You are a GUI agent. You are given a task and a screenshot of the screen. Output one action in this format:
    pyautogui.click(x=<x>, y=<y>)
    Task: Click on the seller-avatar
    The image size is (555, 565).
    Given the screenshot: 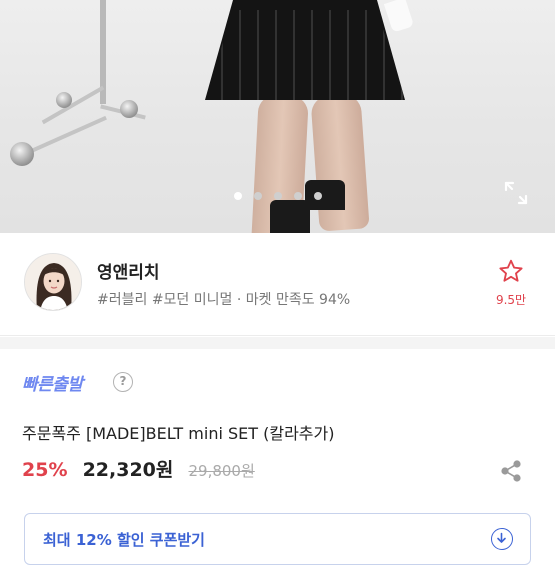 What is the action you would take?
    pyautogui.click(x=53, y=282)
    